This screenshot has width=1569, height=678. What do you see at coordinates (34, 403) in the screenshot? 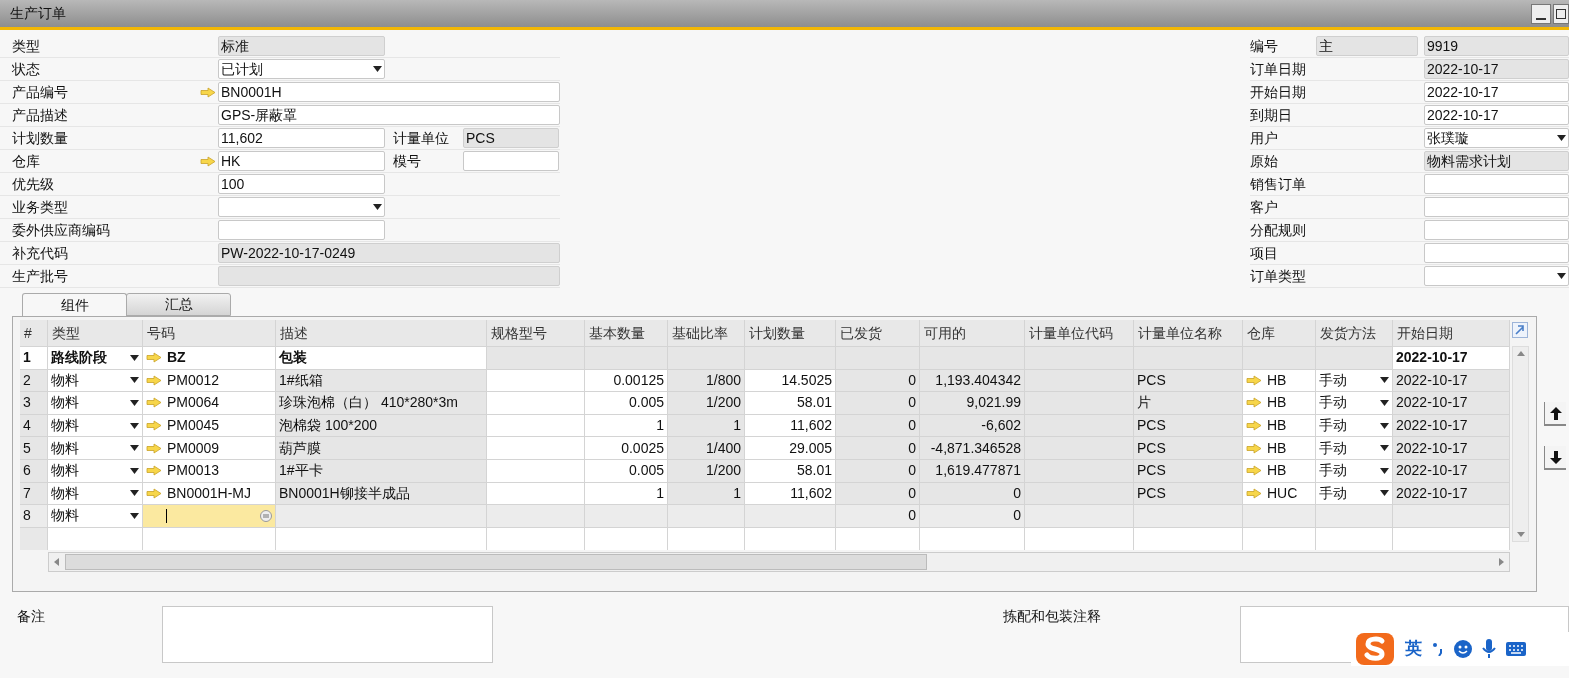
I see `row-number: 3` at bounding box center [34, 403].